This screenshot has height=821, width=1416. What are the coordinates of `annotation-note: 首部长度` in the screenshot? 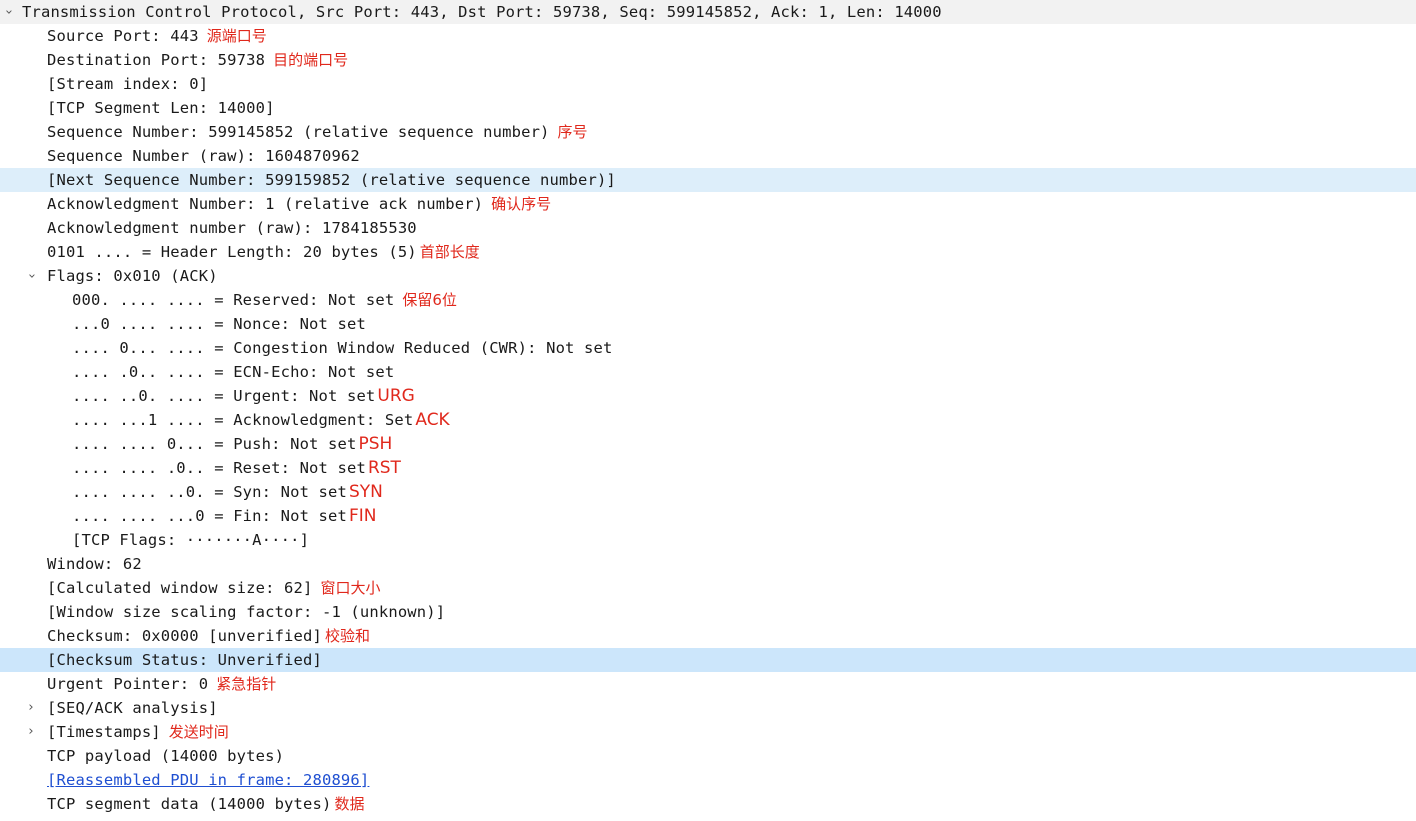 It's located at (449, 252).